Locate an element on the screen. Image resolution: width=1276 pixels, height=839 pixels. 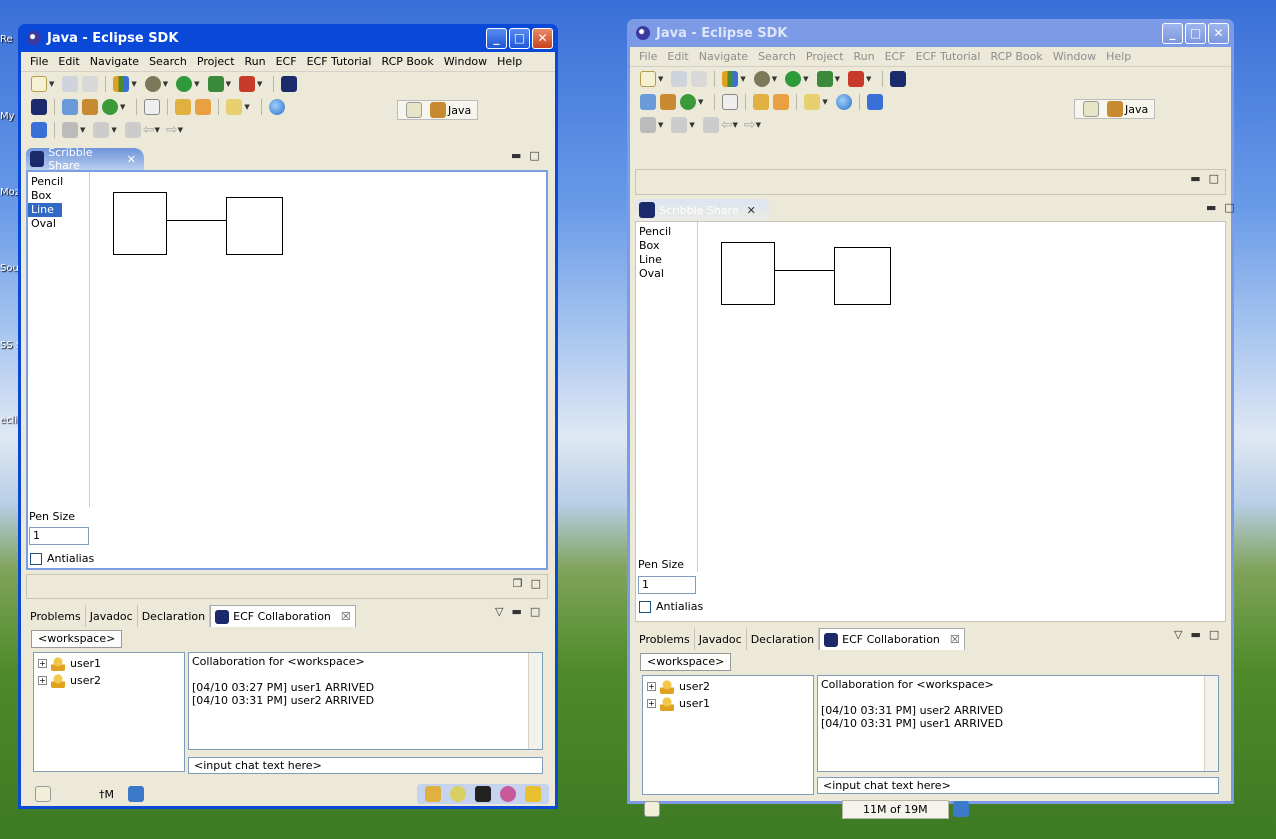
console-icon is located at coordinates (483, 794).